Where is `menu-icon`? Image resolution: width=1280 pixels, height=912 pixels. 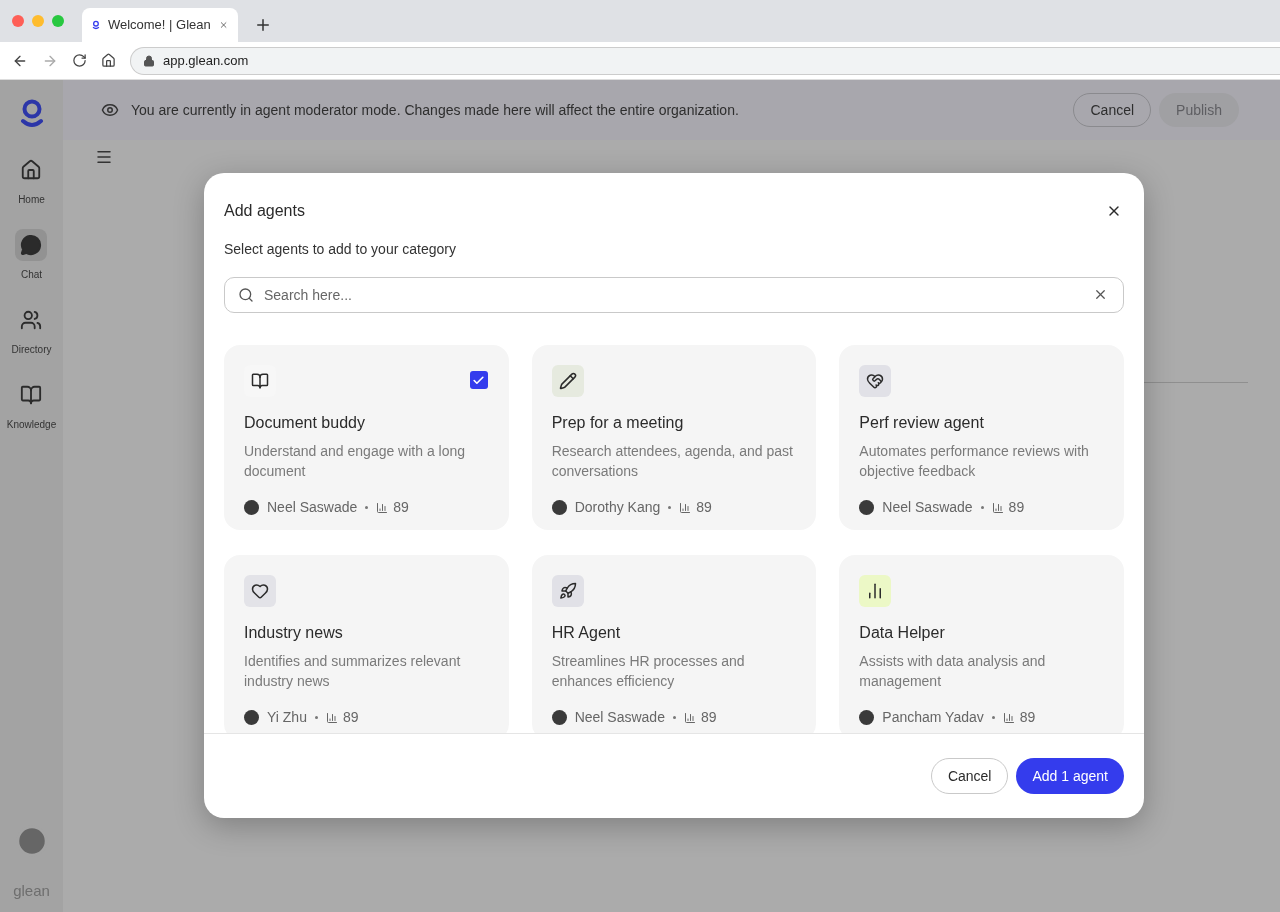 menu-icon is located at coordinates (104, 157).